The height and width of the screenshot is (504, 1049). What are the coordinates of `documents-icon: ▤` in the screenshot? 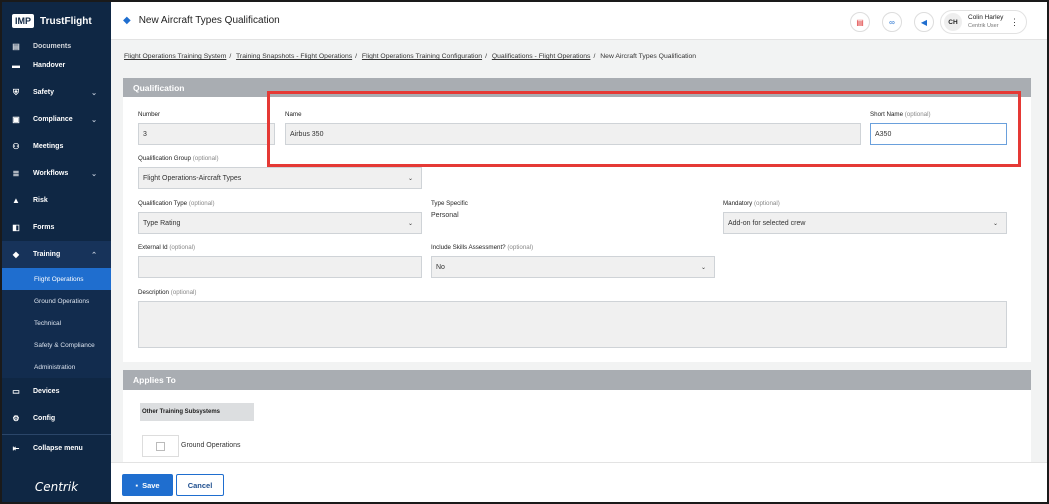 It's located at (16, 46).